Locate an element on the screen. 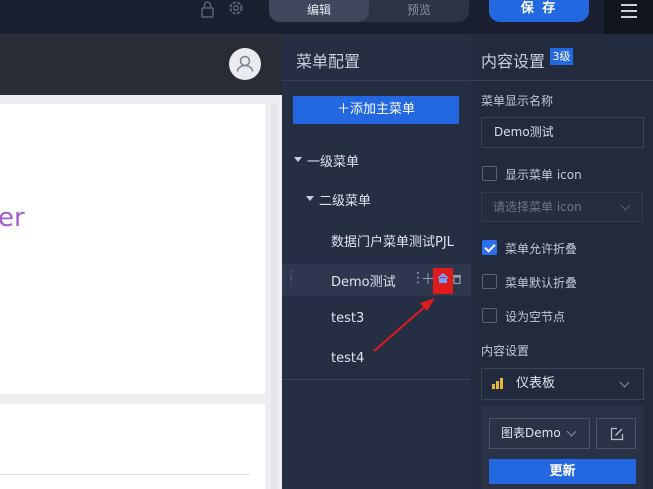 This screenshot has height=489, width=653. avatar is located at coordinates (245, 64).